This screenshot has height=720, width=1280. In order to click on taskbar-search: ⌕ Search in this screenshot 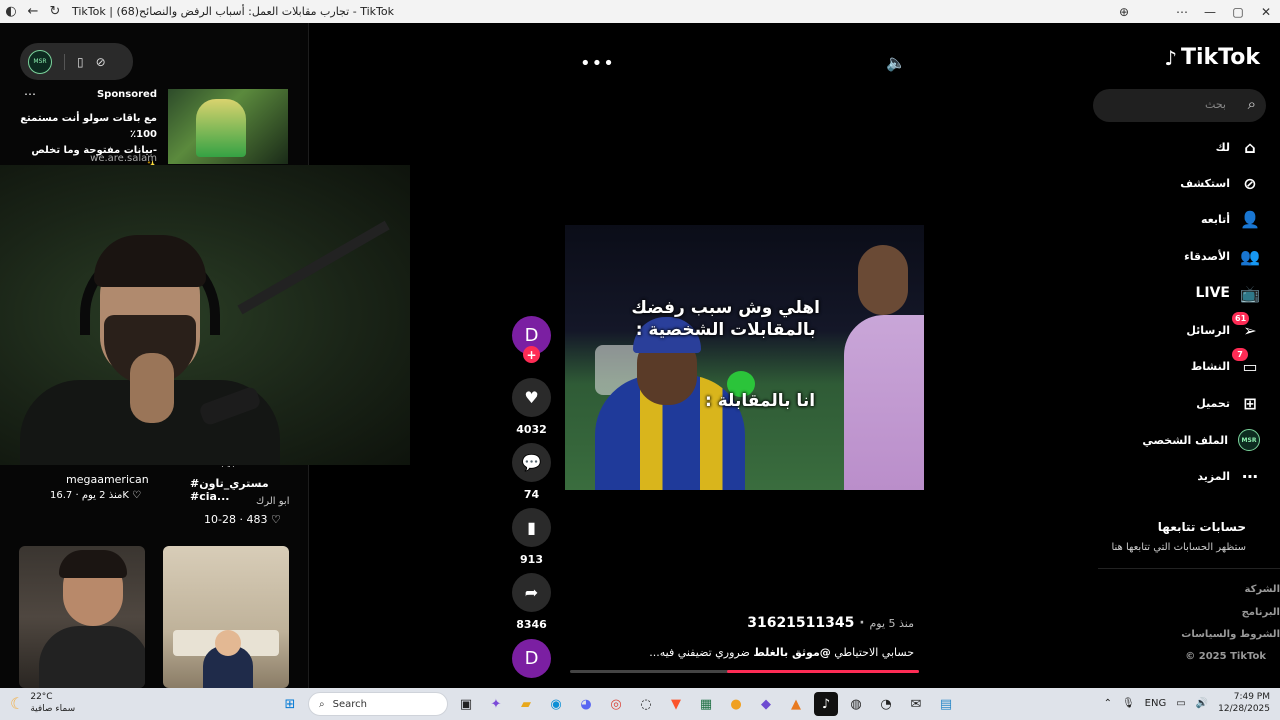, I will do `click(378, 704)`.